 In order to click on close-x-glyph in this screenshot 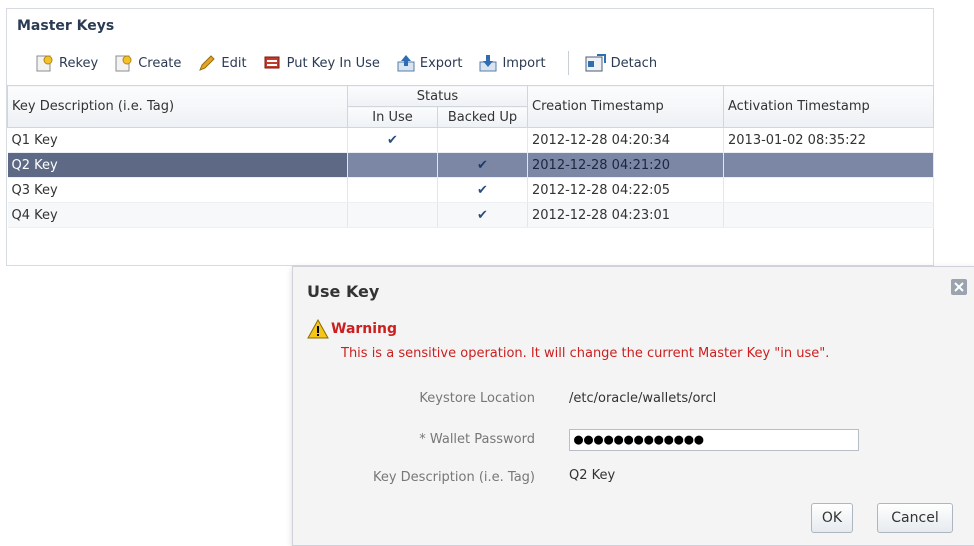, I will do `click(959, 287)`.